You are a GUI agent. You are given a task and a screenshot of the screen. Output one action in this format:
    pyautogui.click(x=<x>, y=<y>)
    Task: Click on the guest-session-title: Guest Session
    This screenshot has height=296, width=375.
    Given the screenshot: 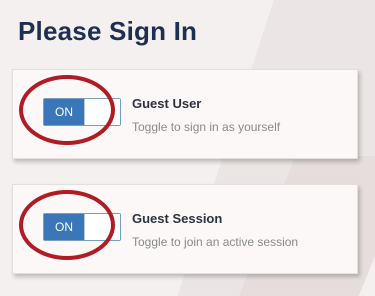 What is the action you would take?
    pyautogui.click(x=177, y=218)
    